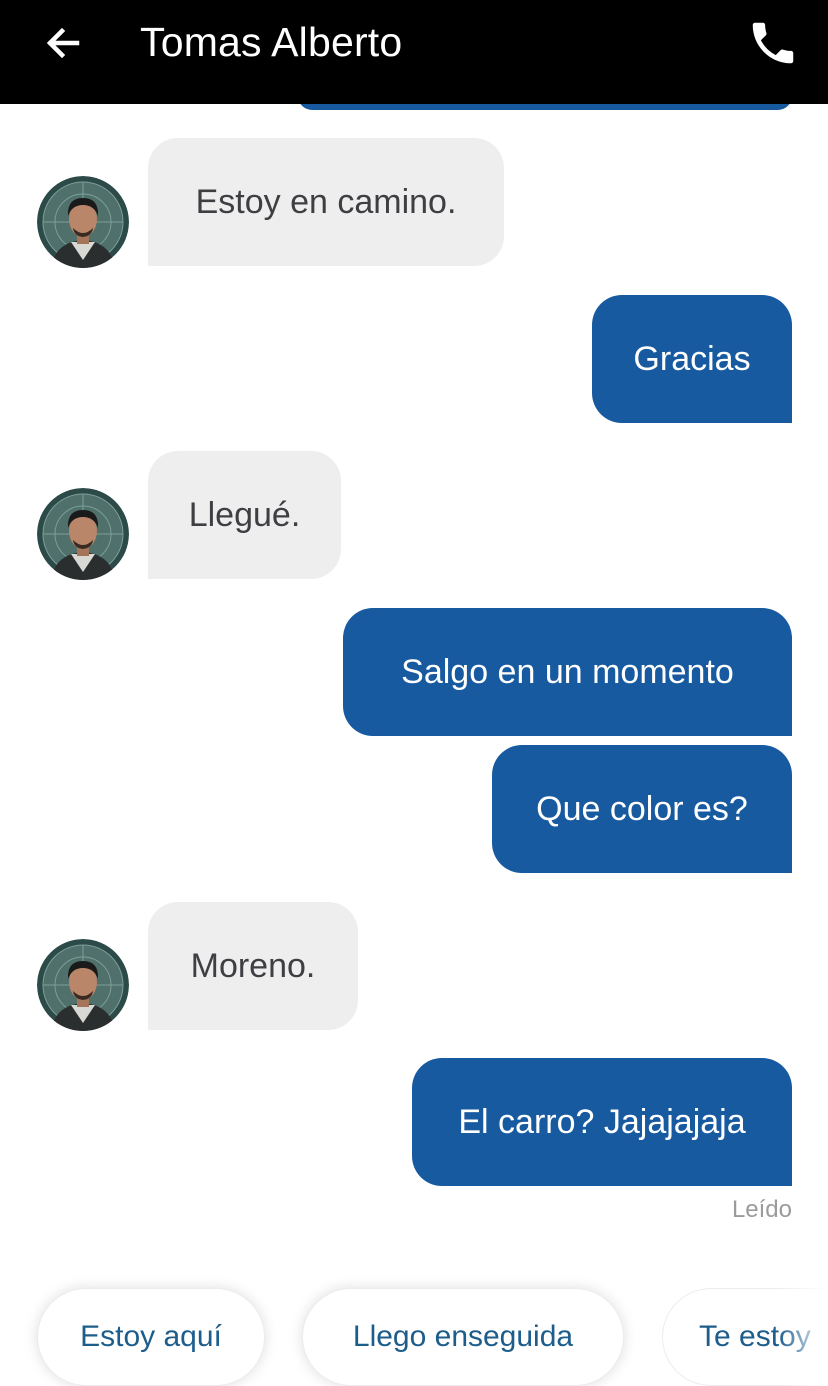 This screenshot has height=1386, width=828. I want to click on read-receipt: Leído, so click(761, 1209).